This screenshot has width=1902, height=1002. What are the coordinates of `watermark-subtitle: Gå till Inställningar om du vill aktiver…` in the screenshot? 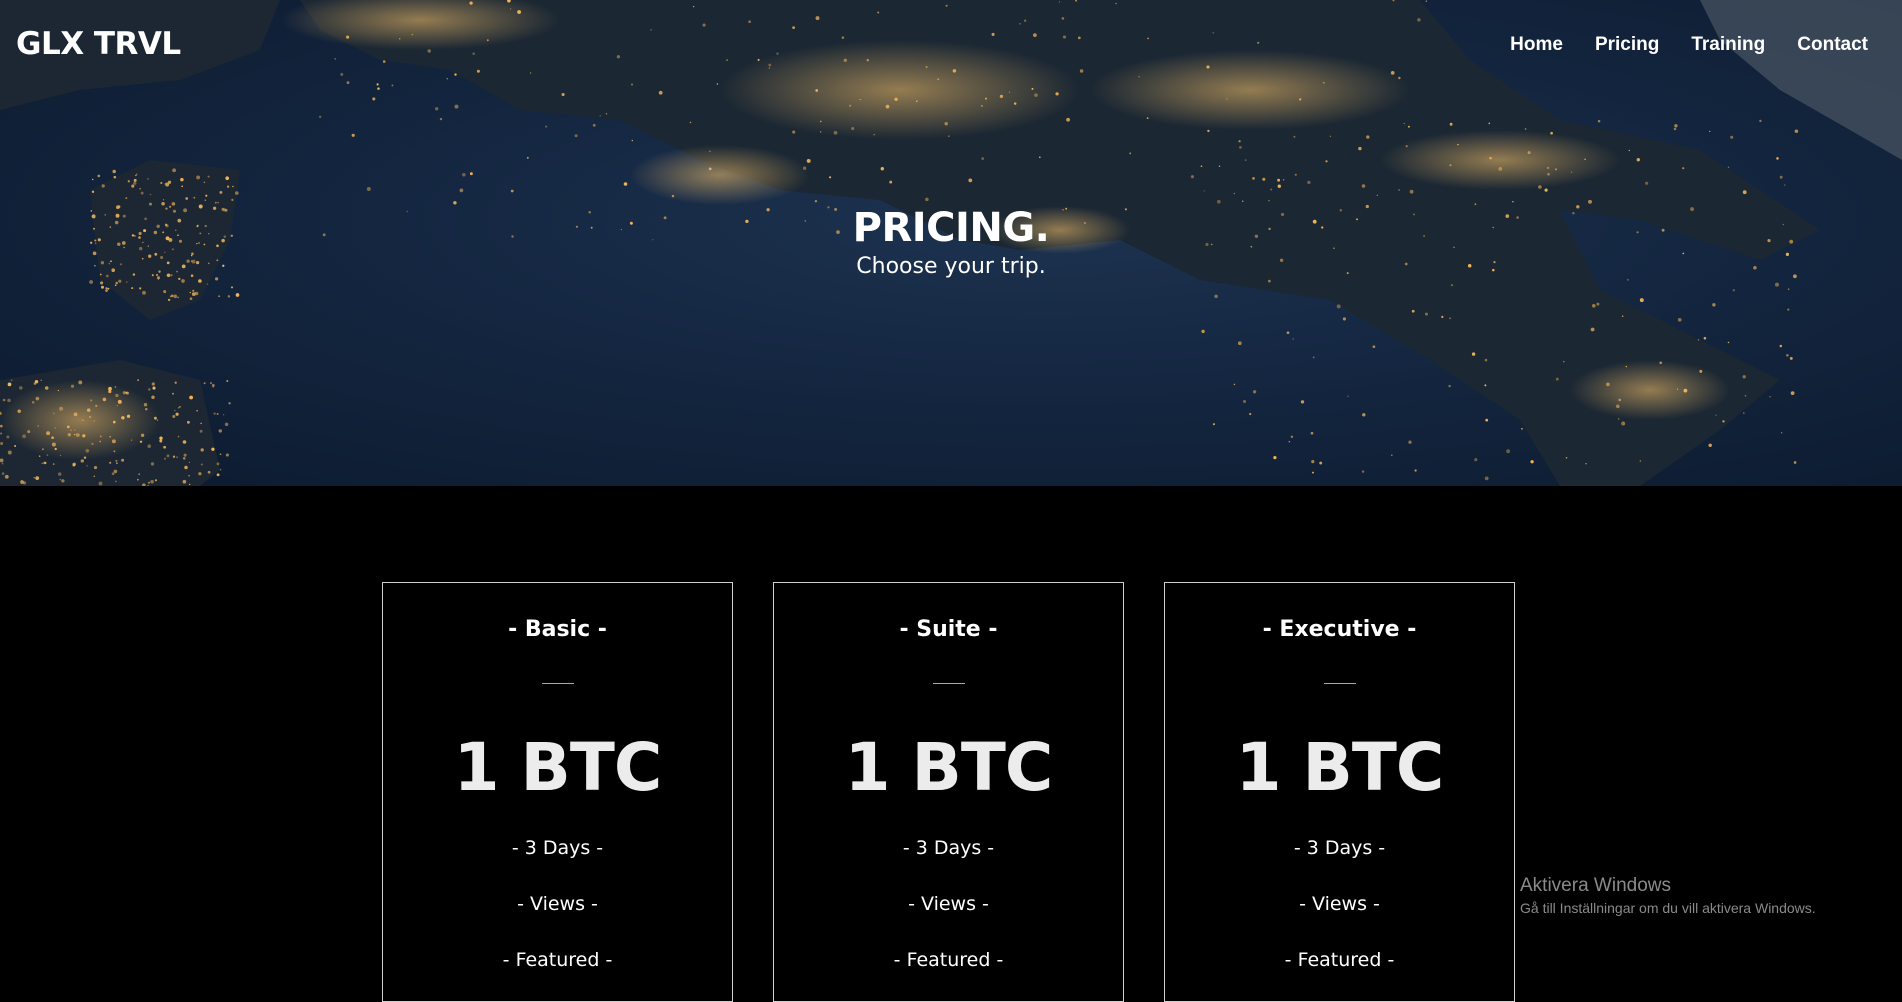 It's located at (1668, 908).